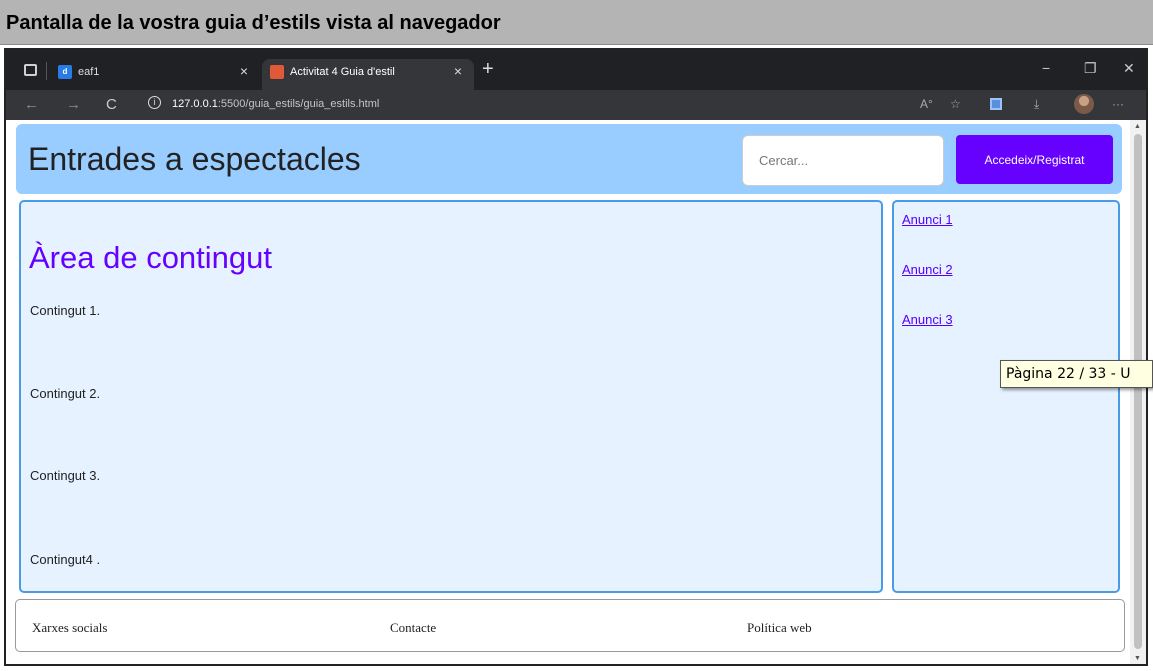  I want to click on activitat-favicon-icon, so click(277, 72).